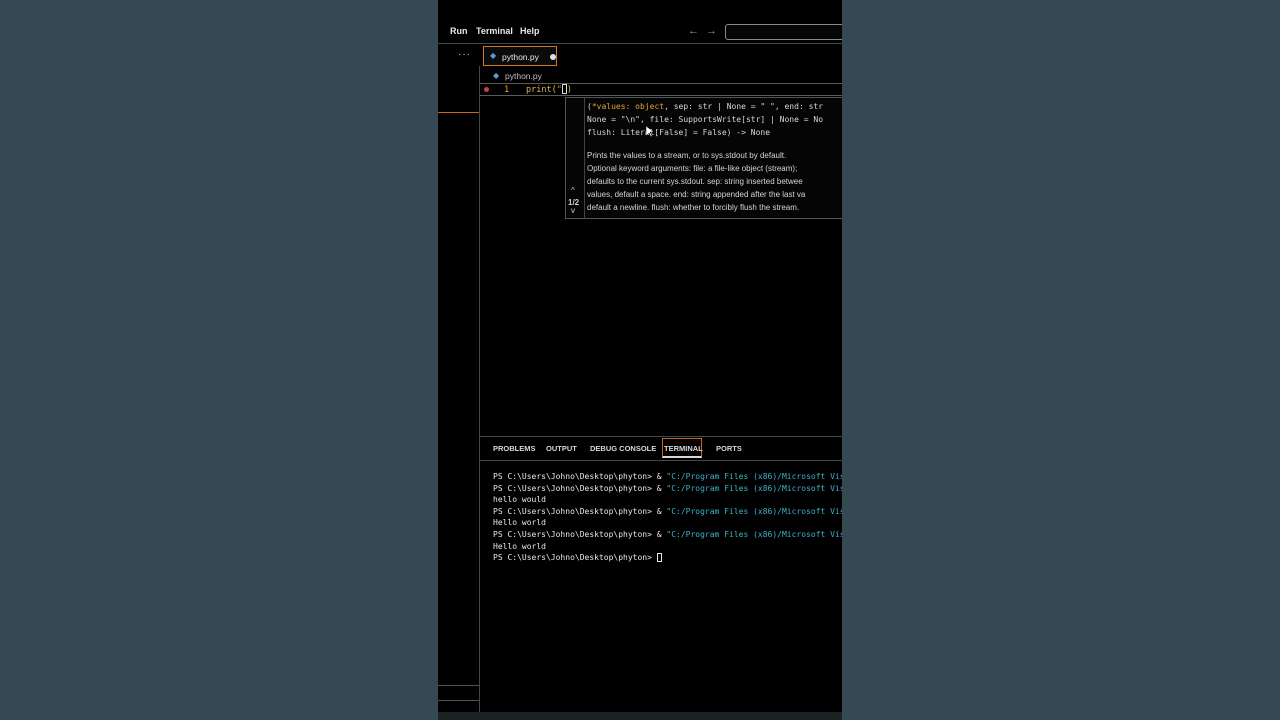 This screenshot has width=1280, height=720. Describe the element at coordinates (553, 57) in the screenshot. I see `unsaved-dot-icon` at that location.